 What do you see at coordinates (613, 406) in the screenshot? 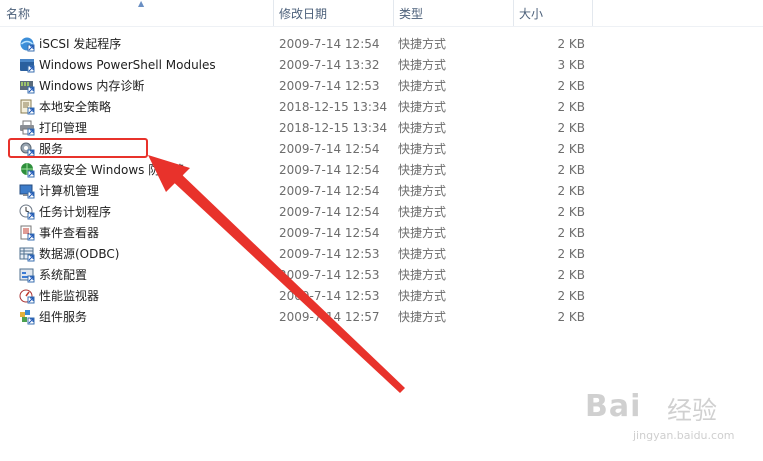
I see `watermark-logo: Bai` at bounding box center [613, 406].